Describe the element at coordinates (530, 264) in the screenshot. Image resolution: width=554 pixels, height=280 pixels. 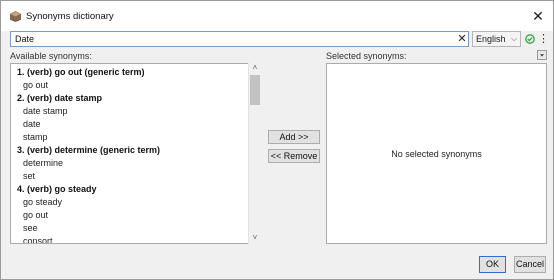
I see `cancel-button: Cancel` at that location.